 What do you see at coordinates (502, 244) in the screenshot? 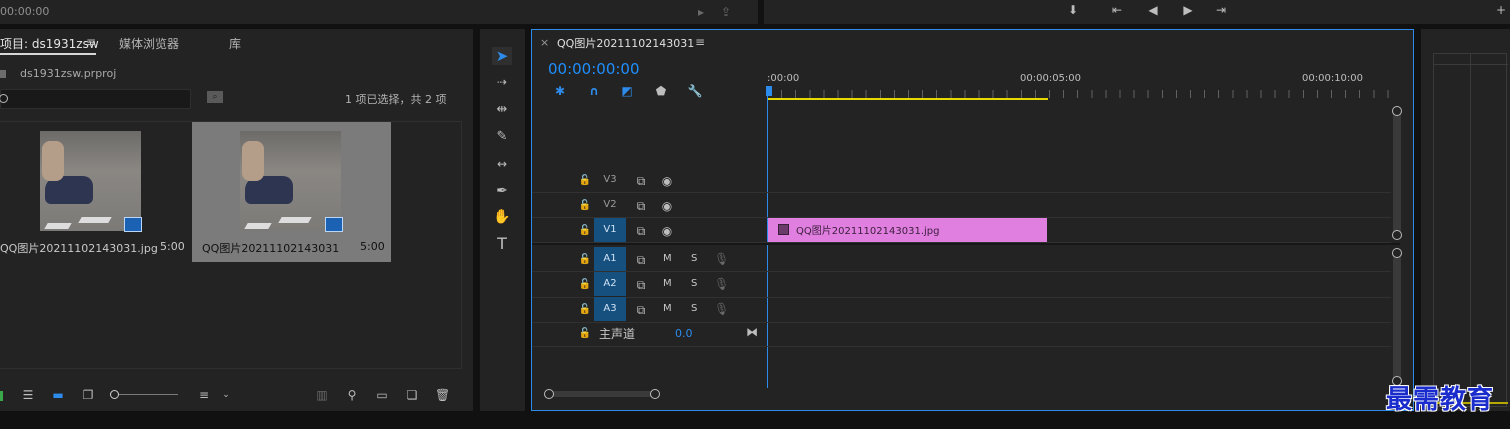
I see `type-tool-icon: T` at bounding box center [502, 244].